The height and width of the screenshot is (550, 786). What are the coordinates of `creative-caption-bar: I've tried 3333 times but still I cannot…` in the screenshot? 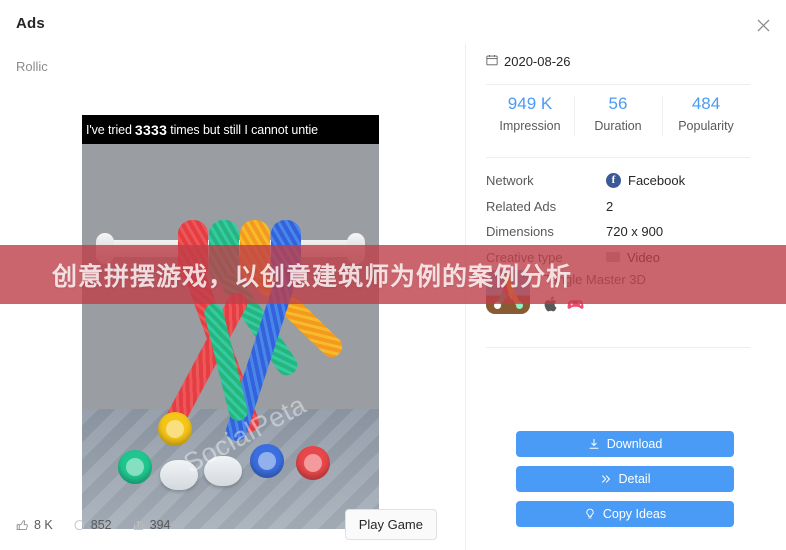 It's located at (230, 129).